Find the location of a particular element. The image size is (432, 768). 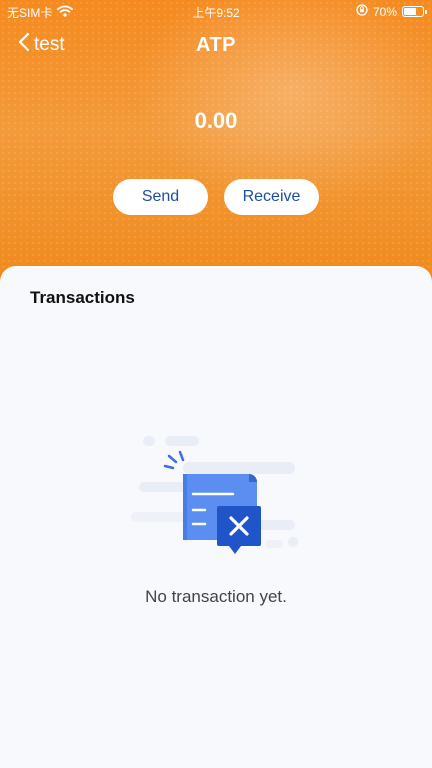

lock-rotation-icon is located at coordinates (362, 11).